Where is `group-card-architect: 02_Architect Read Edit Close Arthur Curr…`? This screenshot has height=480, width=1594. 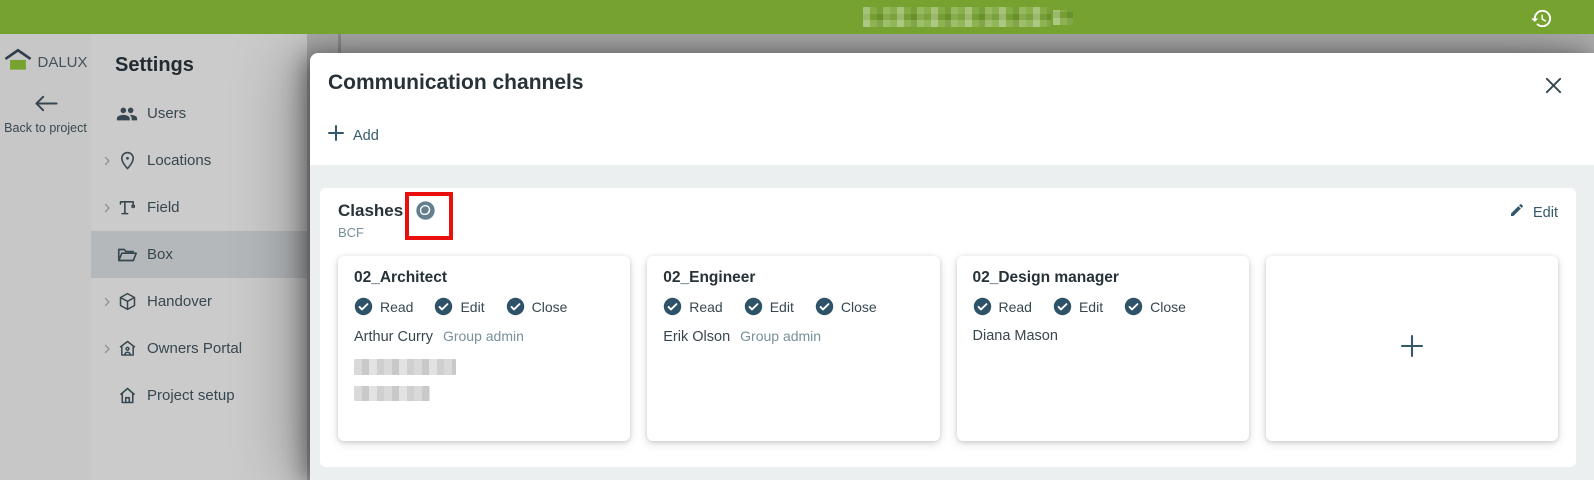 group-card-architect: 02_Architect Read Edit Close Arthur Curr… is located at coordinates (484, 348).